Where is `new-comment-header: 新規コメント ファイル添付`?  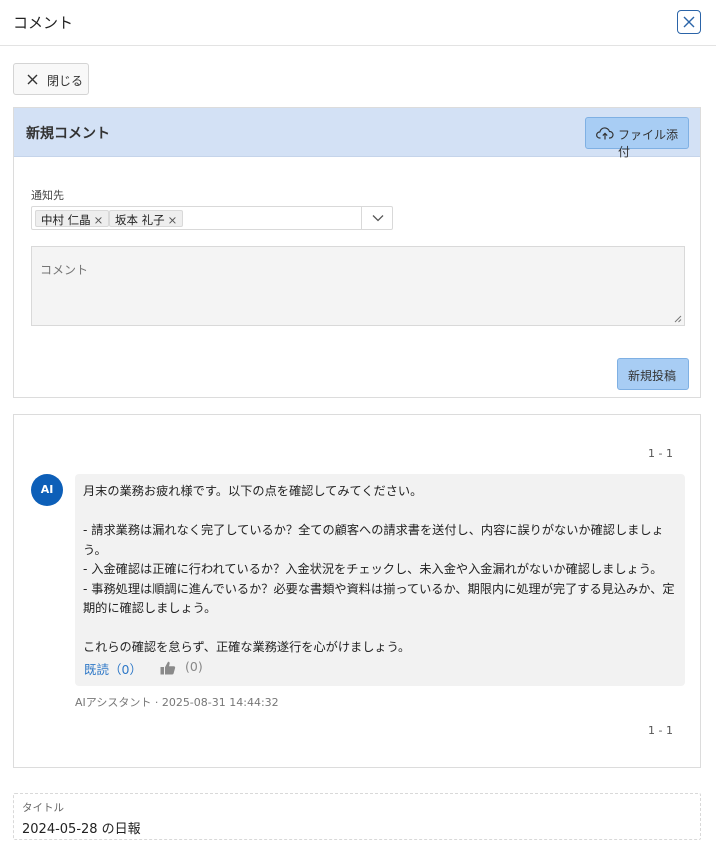 new-comment-header: 新規コメント ファイル添付 is located at coordinates (357, 133).